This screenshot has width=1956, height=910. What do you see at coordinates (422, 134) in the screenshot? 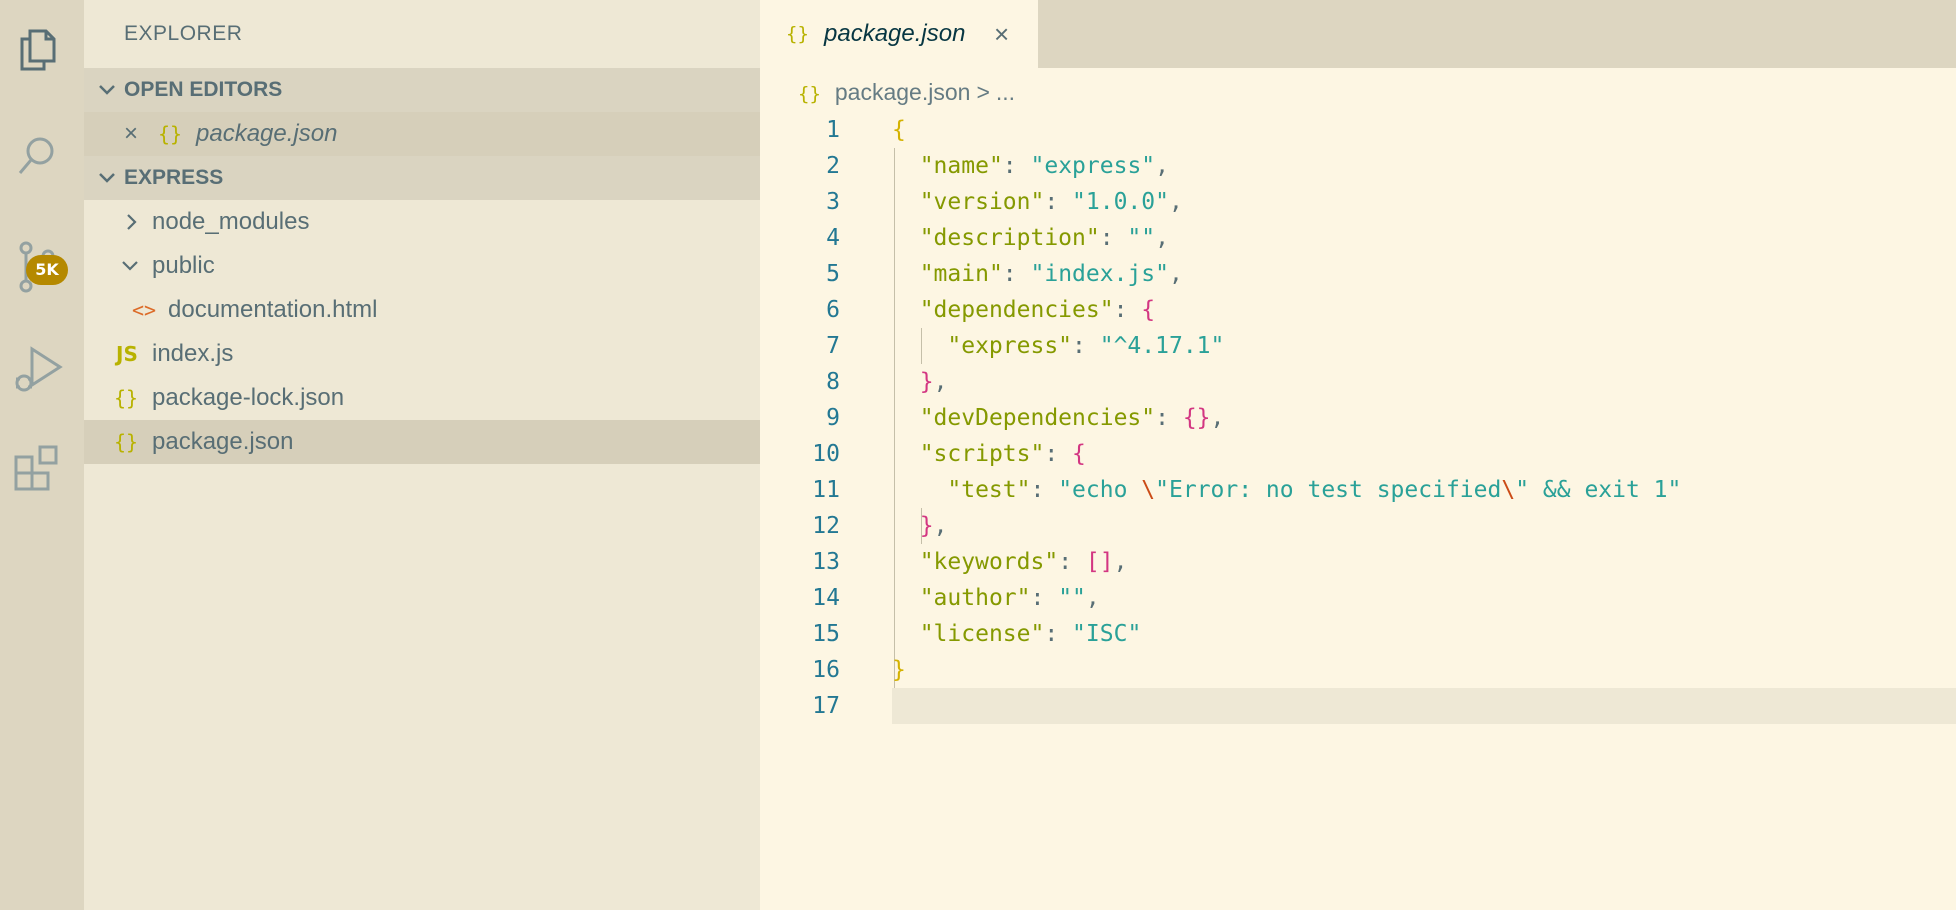
I see `open-editor-item: × {} package.json` at bounding box center [422, 134].